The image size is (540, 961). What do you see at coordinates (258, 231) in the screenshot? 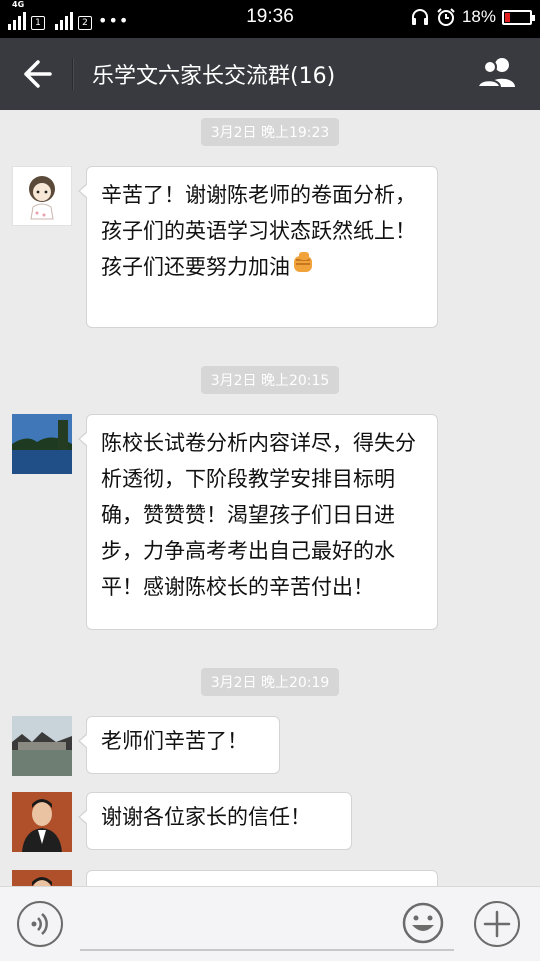
I see `message-text: 辛苦了！谢谢陈老师的卷面分析，孩子们的英语学习状态跃然纸上！孩子们还要努力加油` at bounding box center [258, 231].